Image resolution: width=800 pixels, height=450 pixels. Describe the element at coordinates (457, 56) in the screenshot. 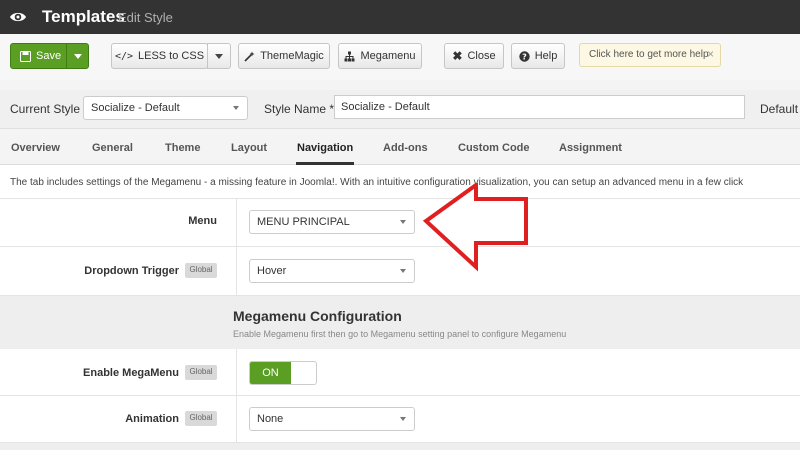

I see `close-icon: ✖` at that location.